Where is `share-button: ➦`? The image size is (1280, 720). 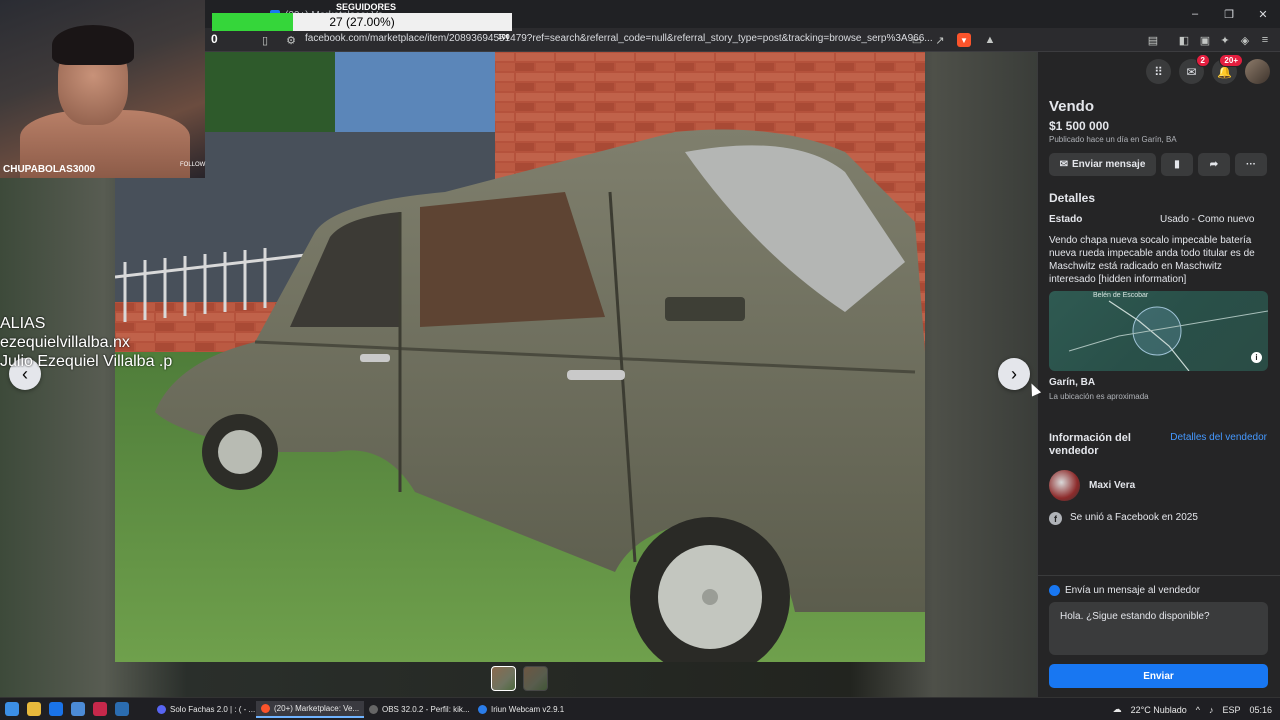
share-button: ➦ is located at coordinates (1214, 164).